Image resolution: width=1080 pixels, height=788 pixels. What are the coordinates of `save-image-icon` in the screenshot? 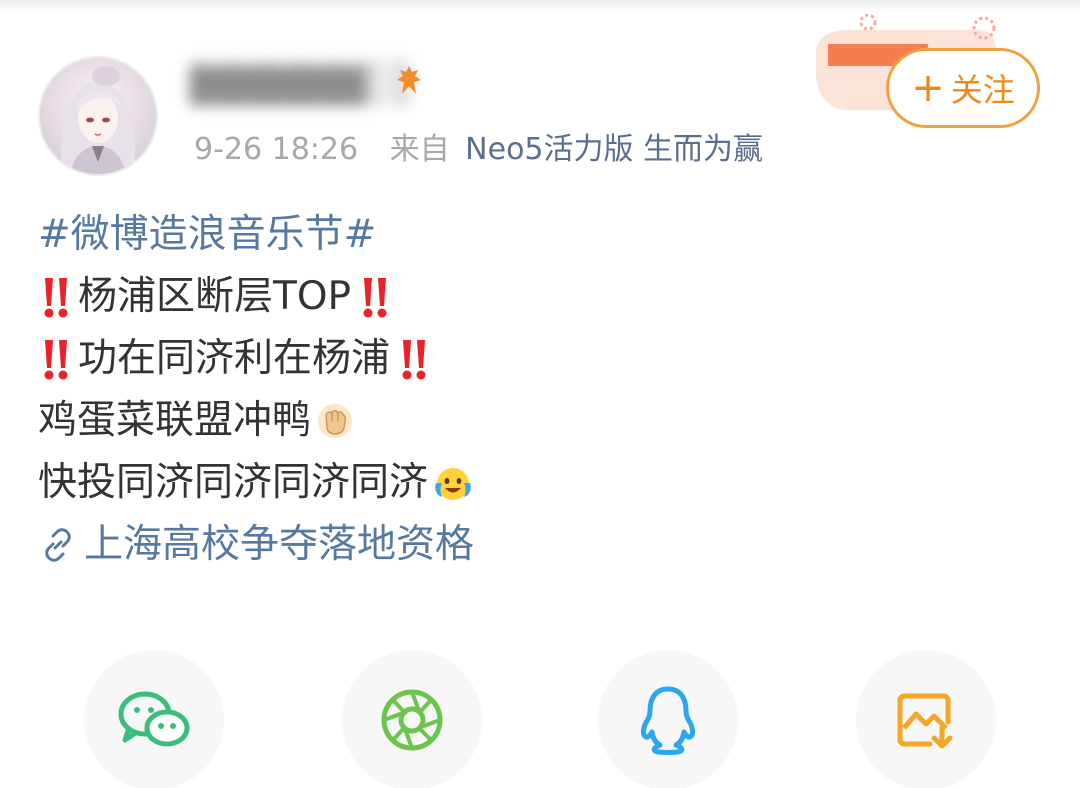 It's located at (925, 721).